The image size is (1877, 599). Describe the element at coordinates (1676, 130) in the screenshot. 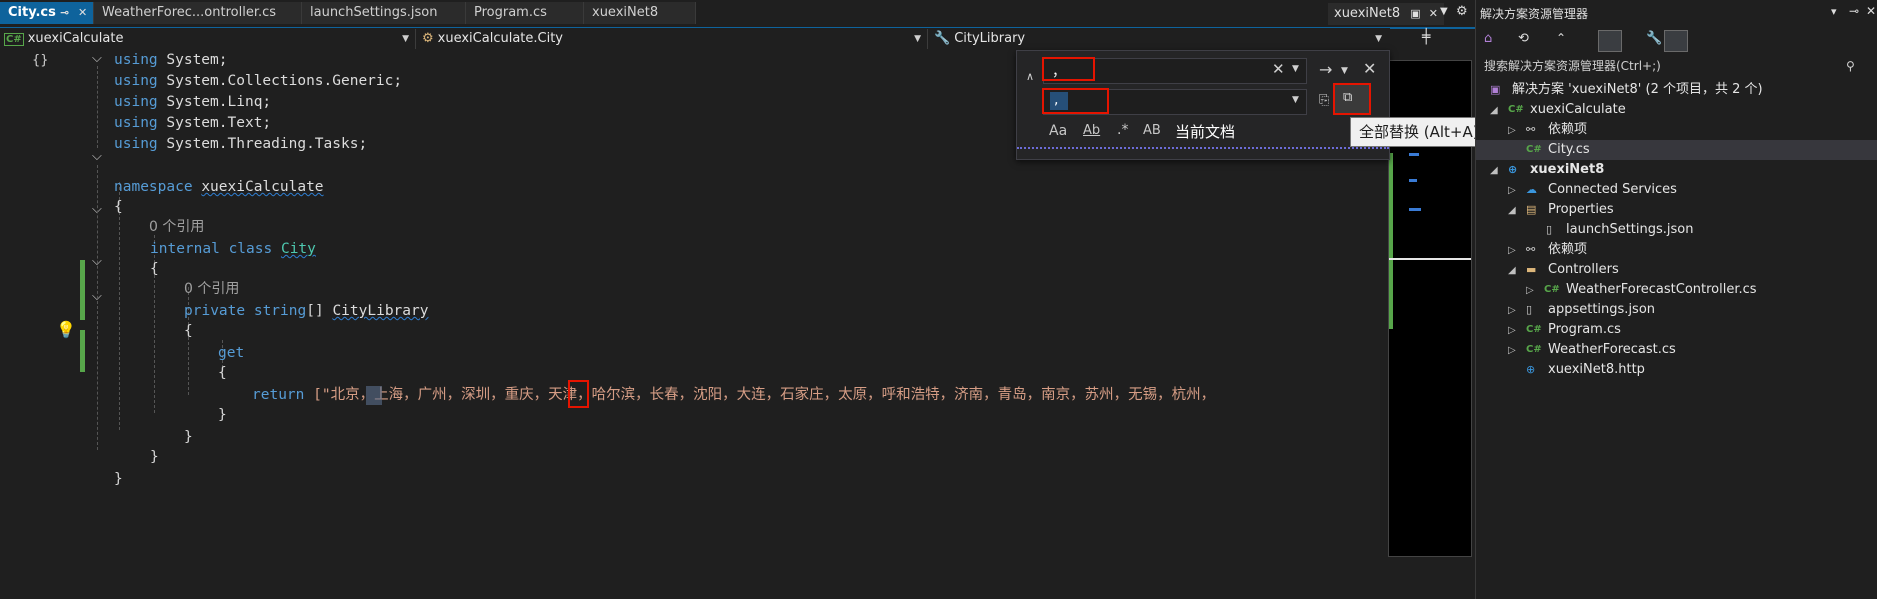

I see `tree-item-dependencies: ▷ ⚯ 依赖项` at that location.